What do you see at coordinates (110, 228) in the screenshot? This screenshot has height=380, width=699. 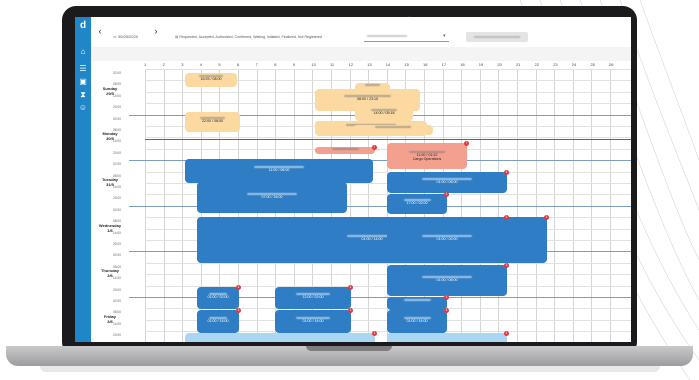 I see `day-label: Wednesday 1/6` at bounding box center [110, 228].